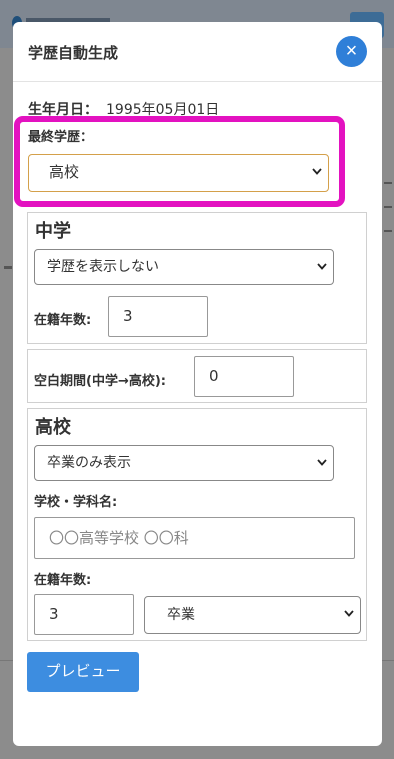  I want to click on school-name-label: 学校・学科名:, so click(76, 502).